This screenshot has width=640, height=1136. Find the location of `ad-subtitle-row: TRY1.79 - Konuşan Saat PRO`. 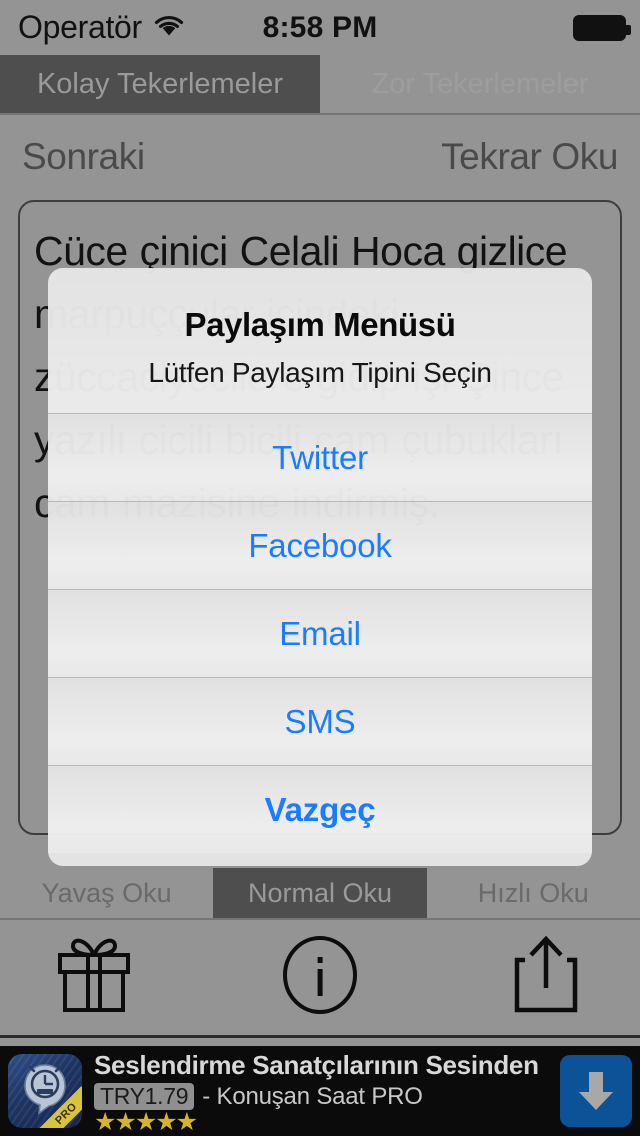

ad-subtitle-row: TRY1.79 - Konuşan Saat PRO is located at coordinates (327, 1097).